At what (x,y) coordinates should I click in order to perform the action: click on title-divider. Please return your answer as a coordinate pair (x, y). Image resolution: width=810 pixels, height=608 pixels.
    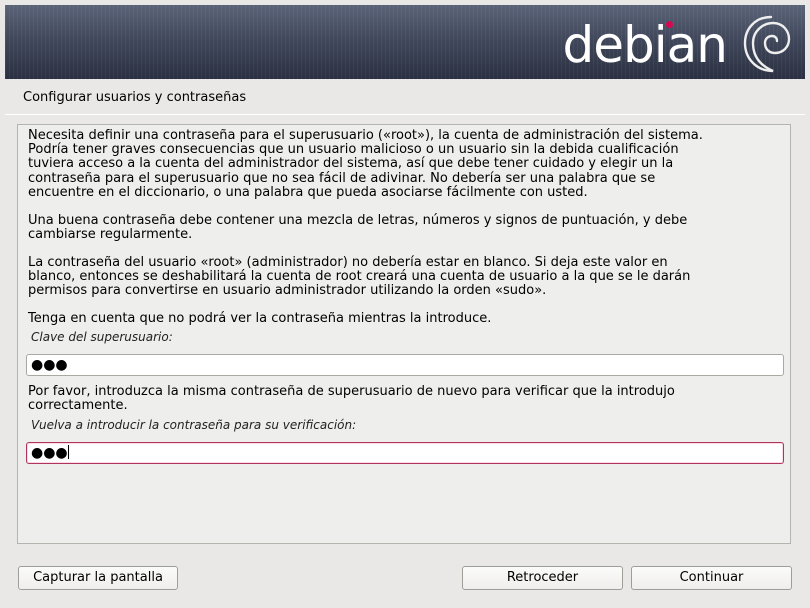
    Looking at the image, I should click on (405, 114).